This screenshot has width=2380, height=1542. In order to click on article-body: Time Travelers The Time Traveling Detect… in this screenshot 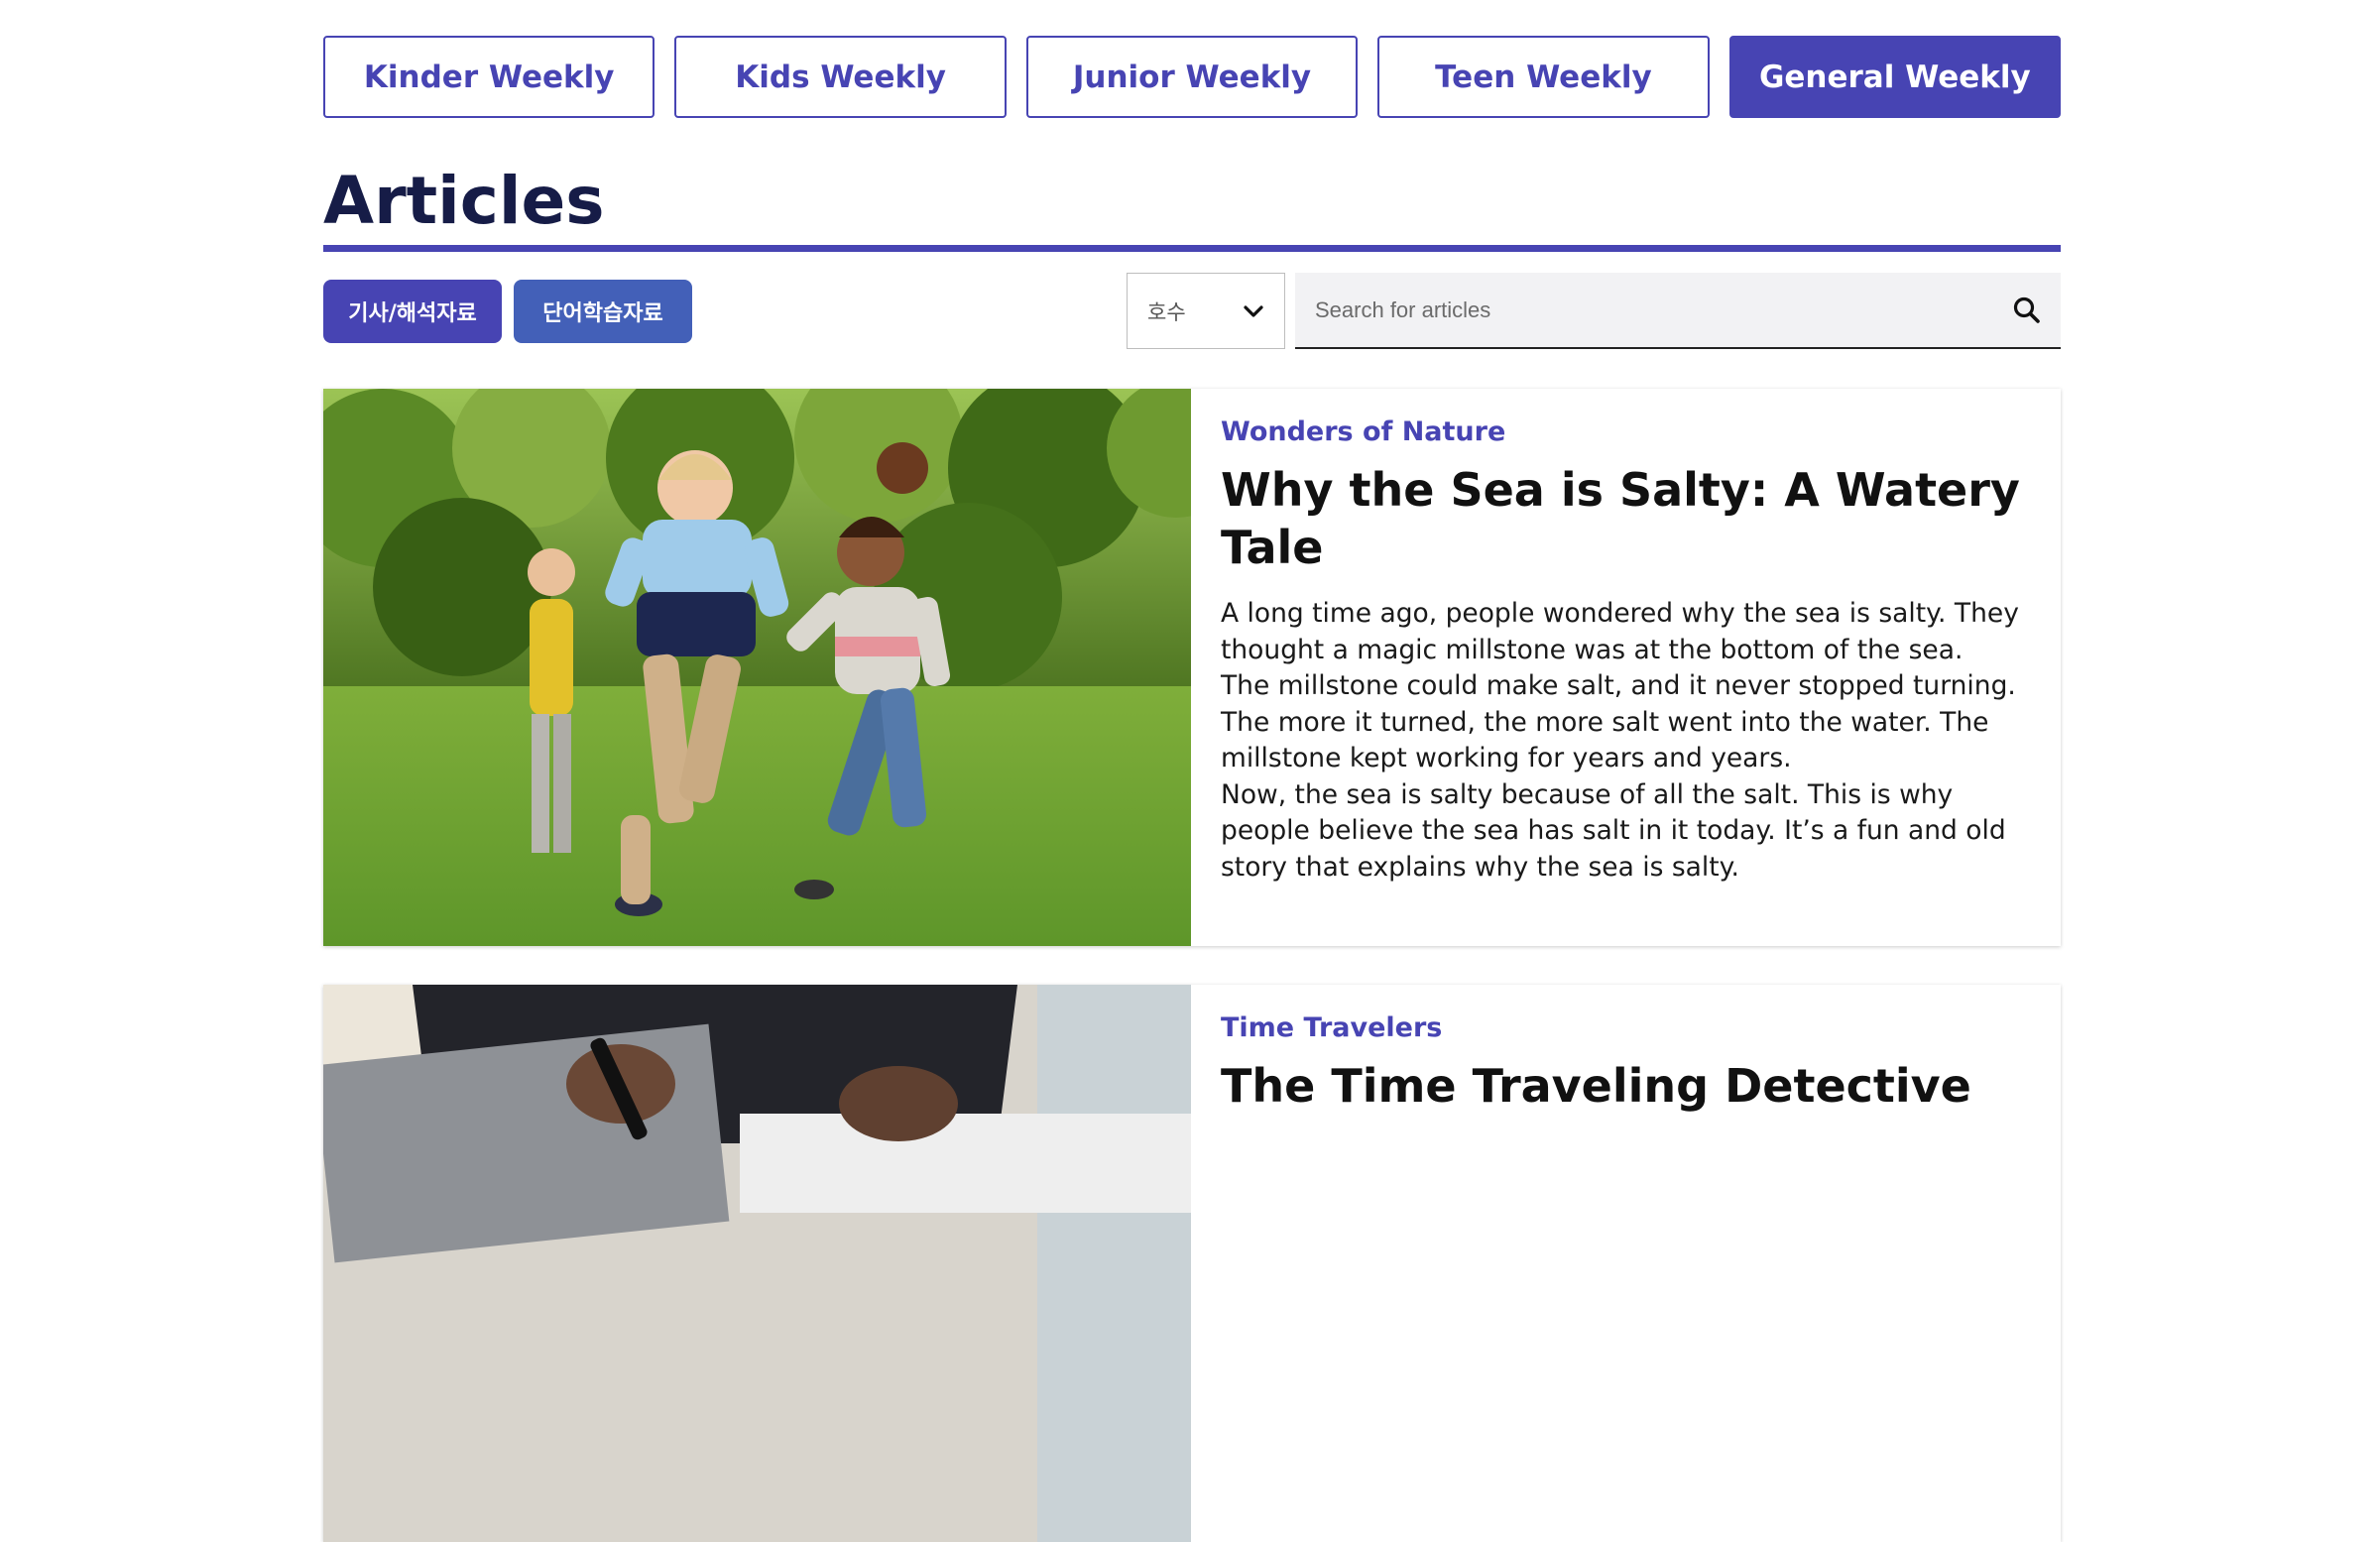, I will do `click(1626, 1263)`.